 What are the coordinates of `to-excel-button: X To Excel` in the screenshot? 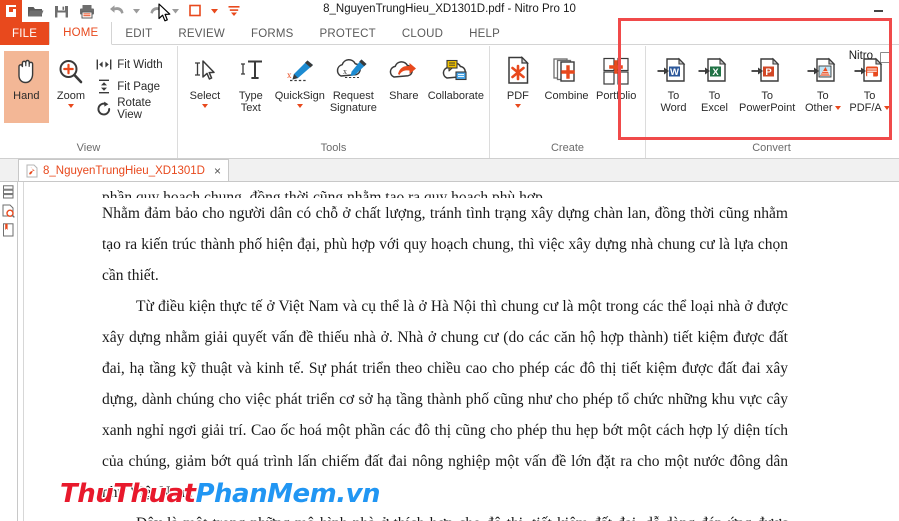 It's located at (714, 82).